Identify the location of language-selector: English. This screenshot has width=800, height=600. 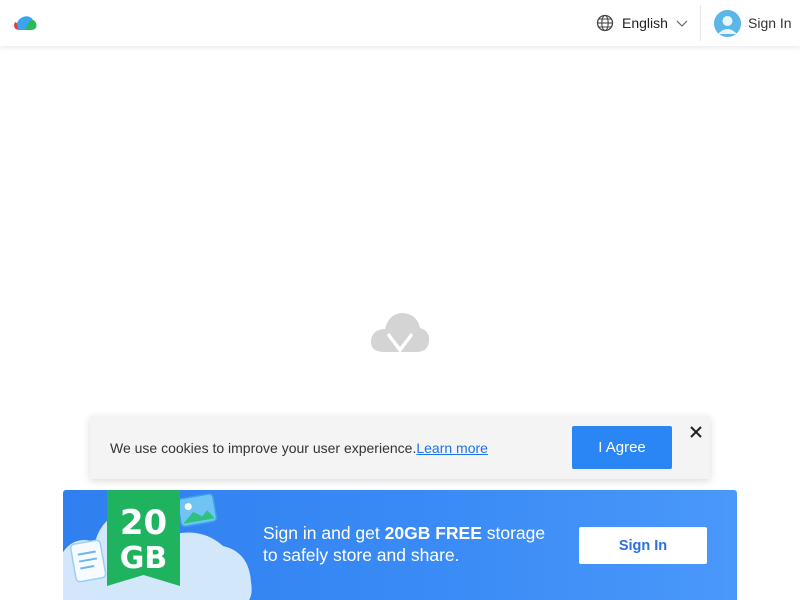
(642, 23).